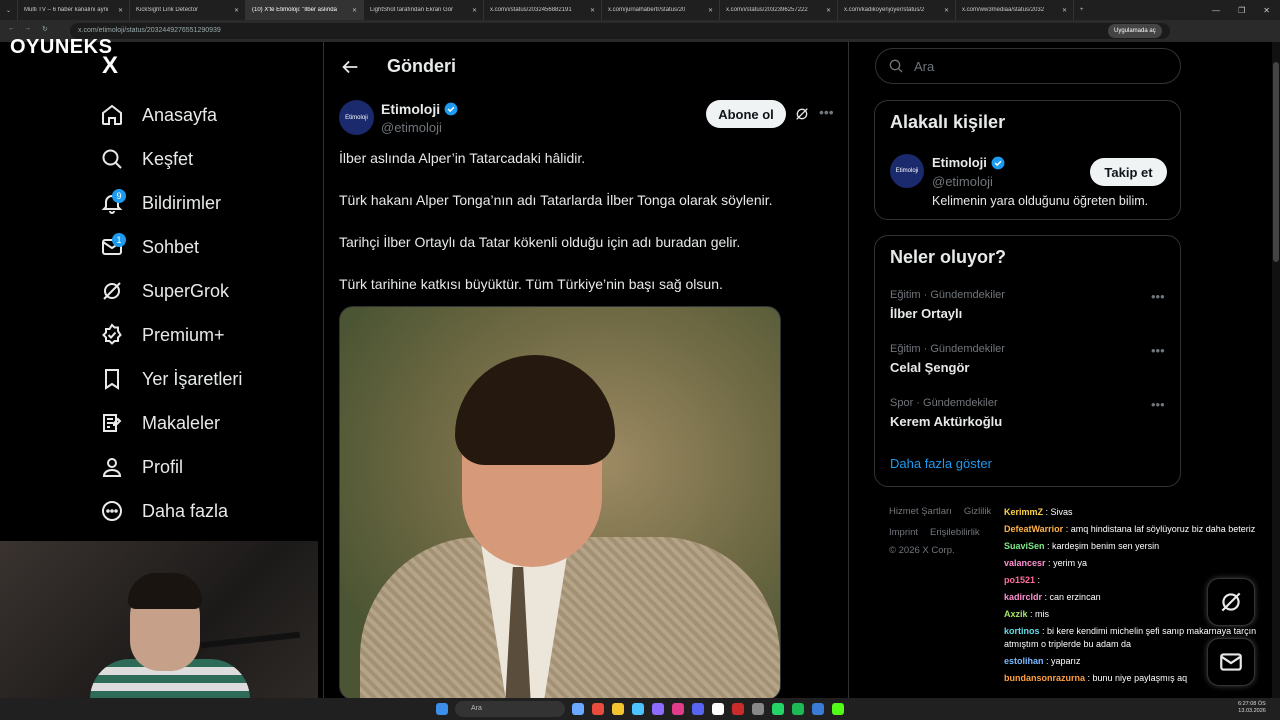  I want to click on footer-link: Imprint, so click(903, 532).